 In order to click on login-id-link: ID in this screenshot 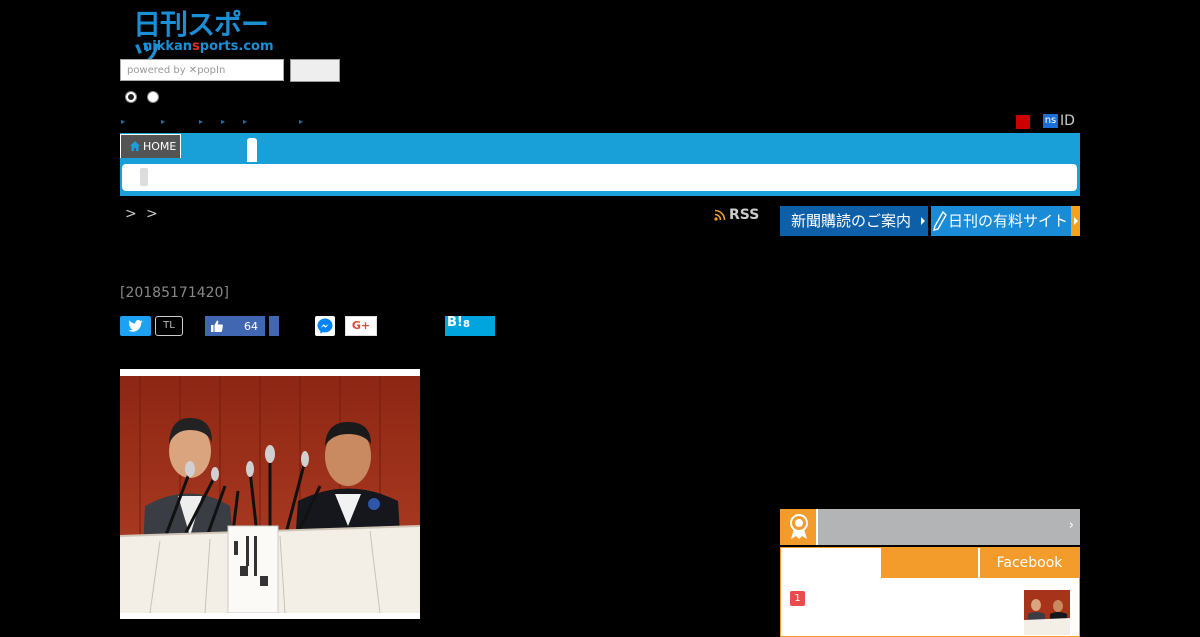, I will do `click(1067, 121)`.